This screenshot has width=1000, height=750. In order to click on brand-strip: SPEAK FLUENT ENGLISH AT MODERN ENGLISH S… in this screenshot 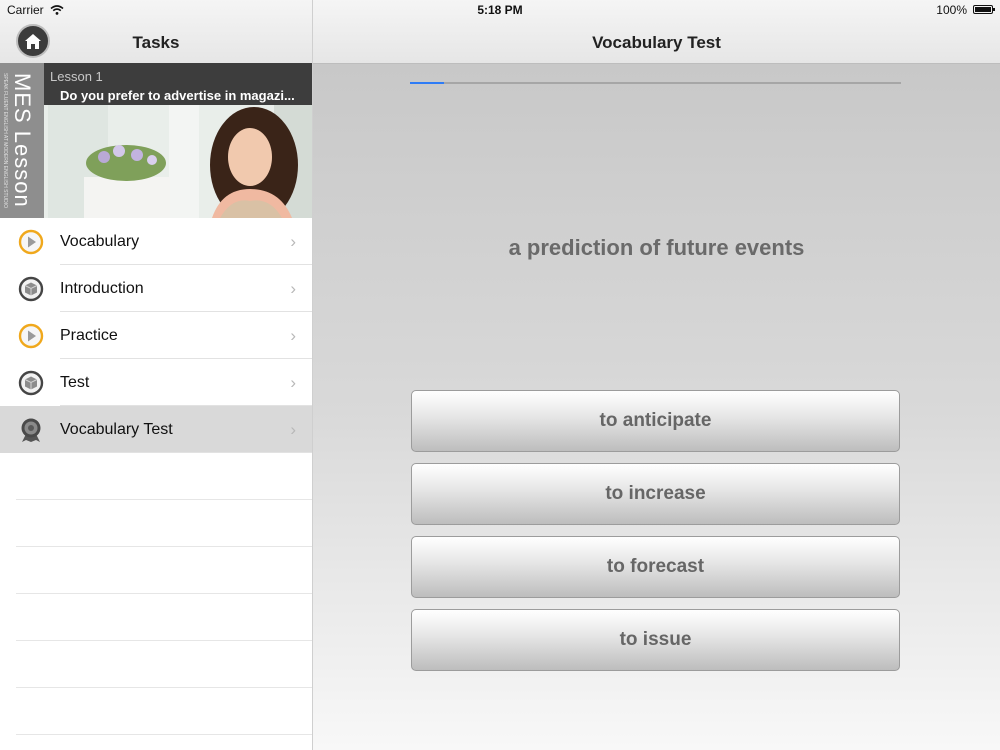, I will do `click(22, 140)`.